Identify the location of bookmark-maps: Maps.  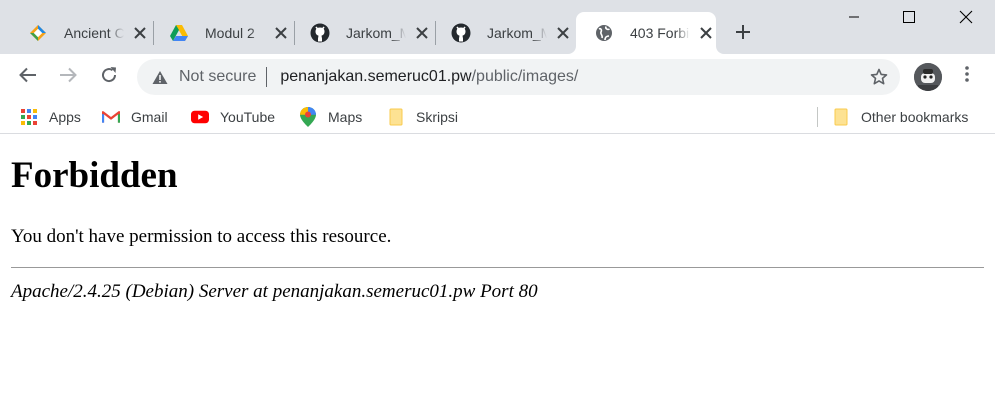
(330, 117).